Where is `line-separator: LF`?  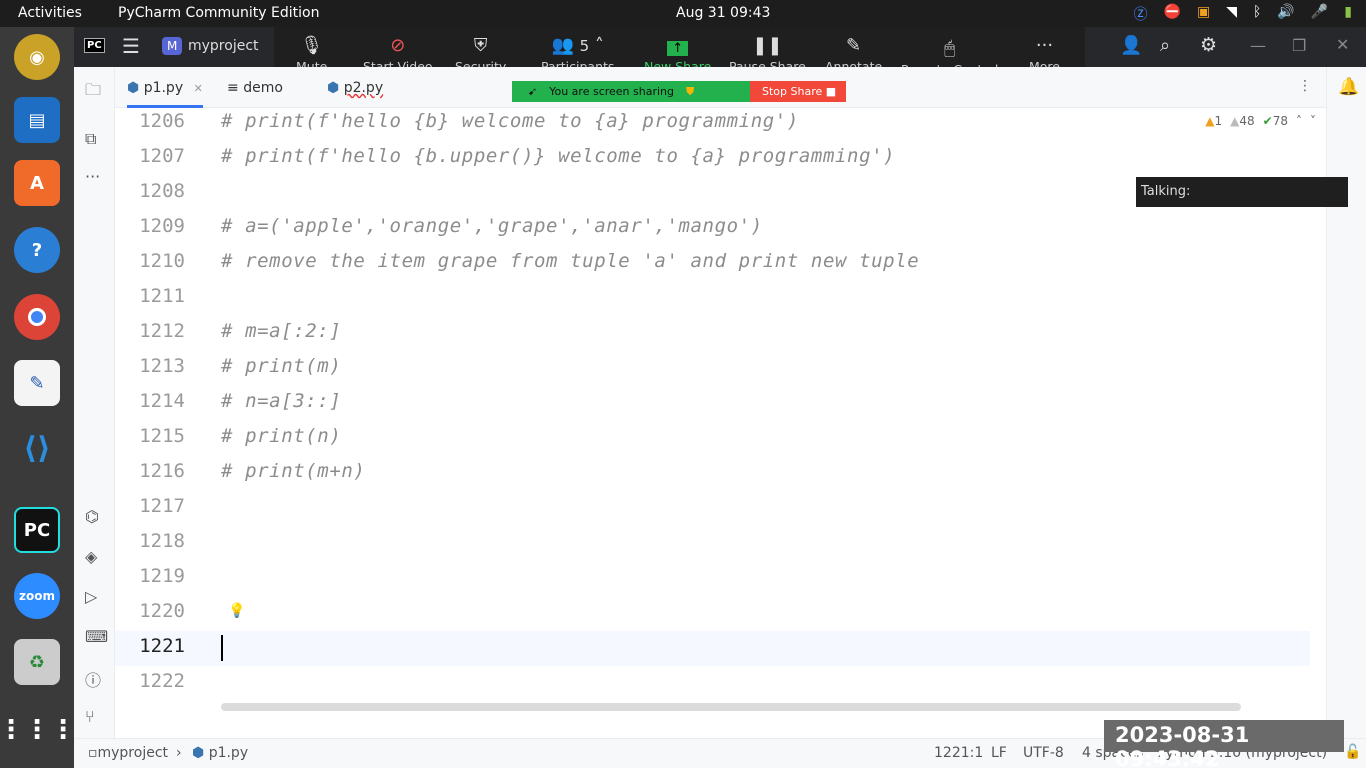 line-separator: LF is located at coordinates (999, 753).